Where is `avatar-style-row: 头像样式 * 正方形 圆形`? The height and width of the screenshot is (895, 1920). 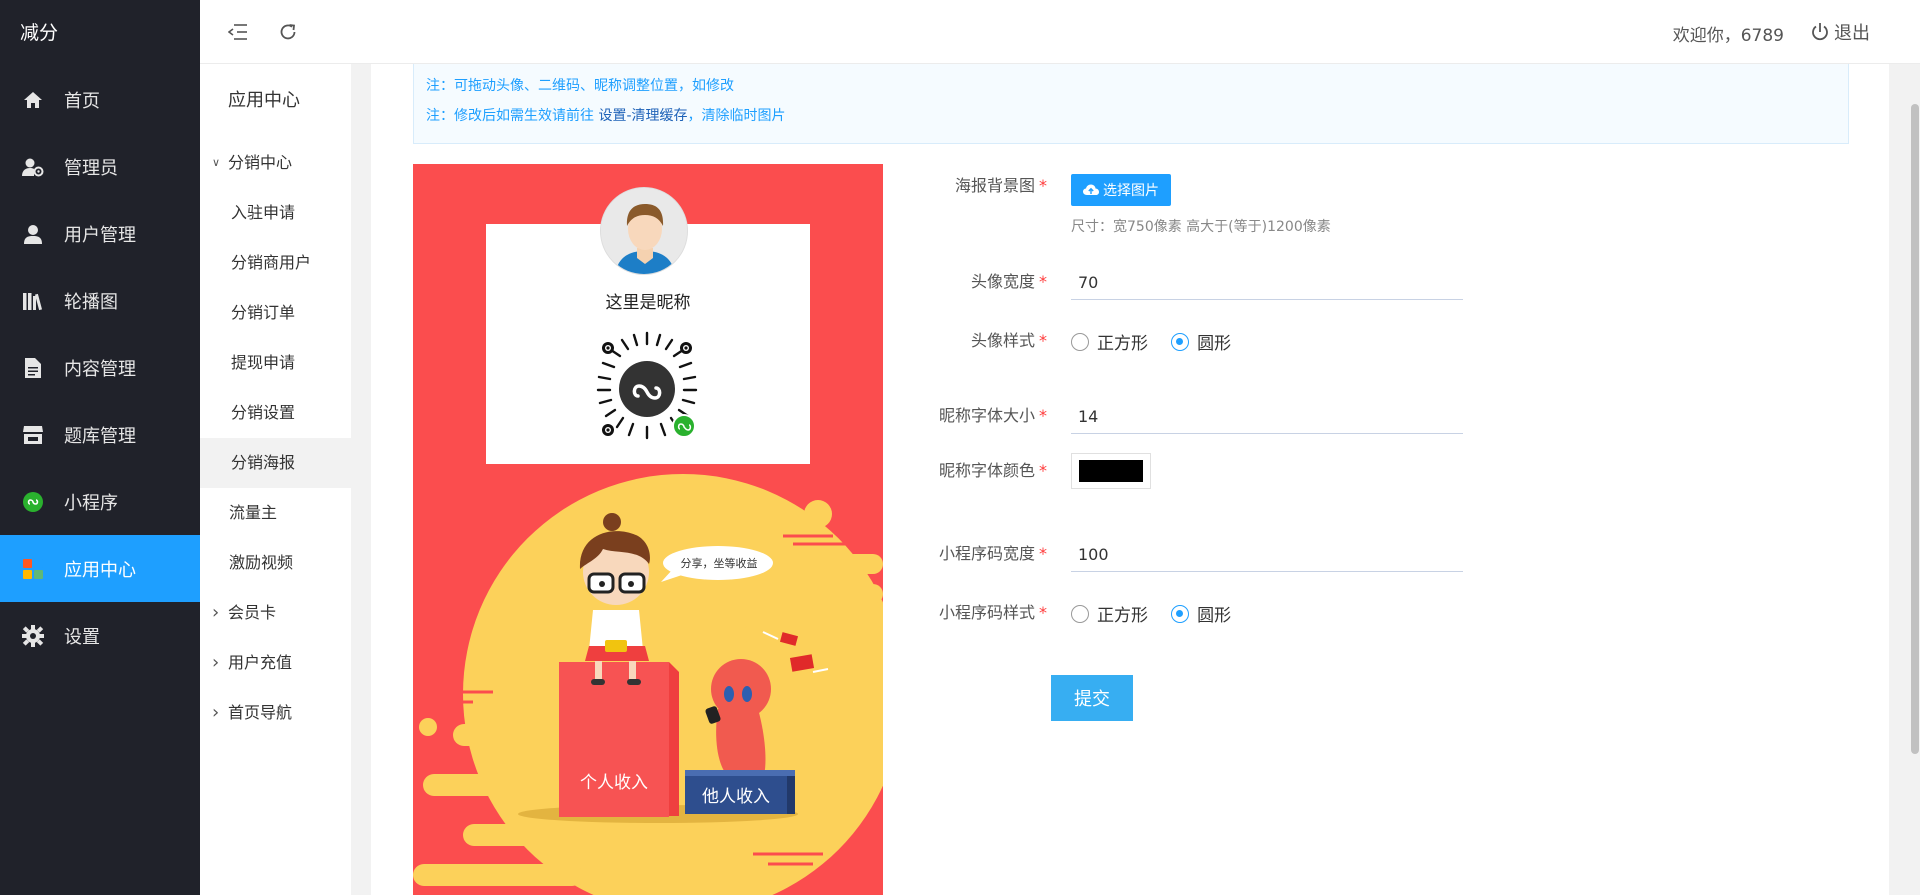
avatar-style-row: 头像样式 * 正方形 圆形 is located at coordinates (1101, 341).